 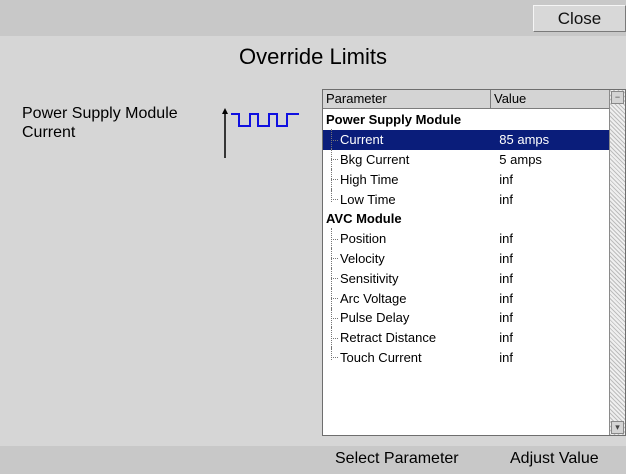 I want to click on table-row: Touch Current inf, so click(x=466, y=357).